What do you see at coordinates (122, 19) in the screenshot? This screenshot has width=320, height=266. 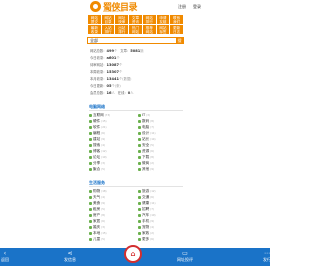 I see `nav-item: 网址 快审` at bounding box center [122, 19].